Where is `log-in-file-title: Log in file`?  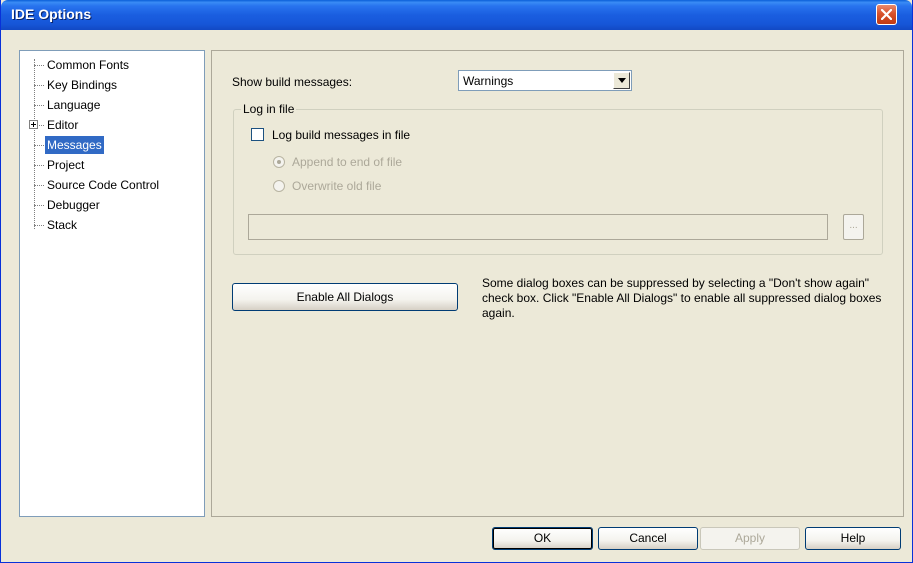
log-in-file-title: Log in file is located at coordinates (269, 109).